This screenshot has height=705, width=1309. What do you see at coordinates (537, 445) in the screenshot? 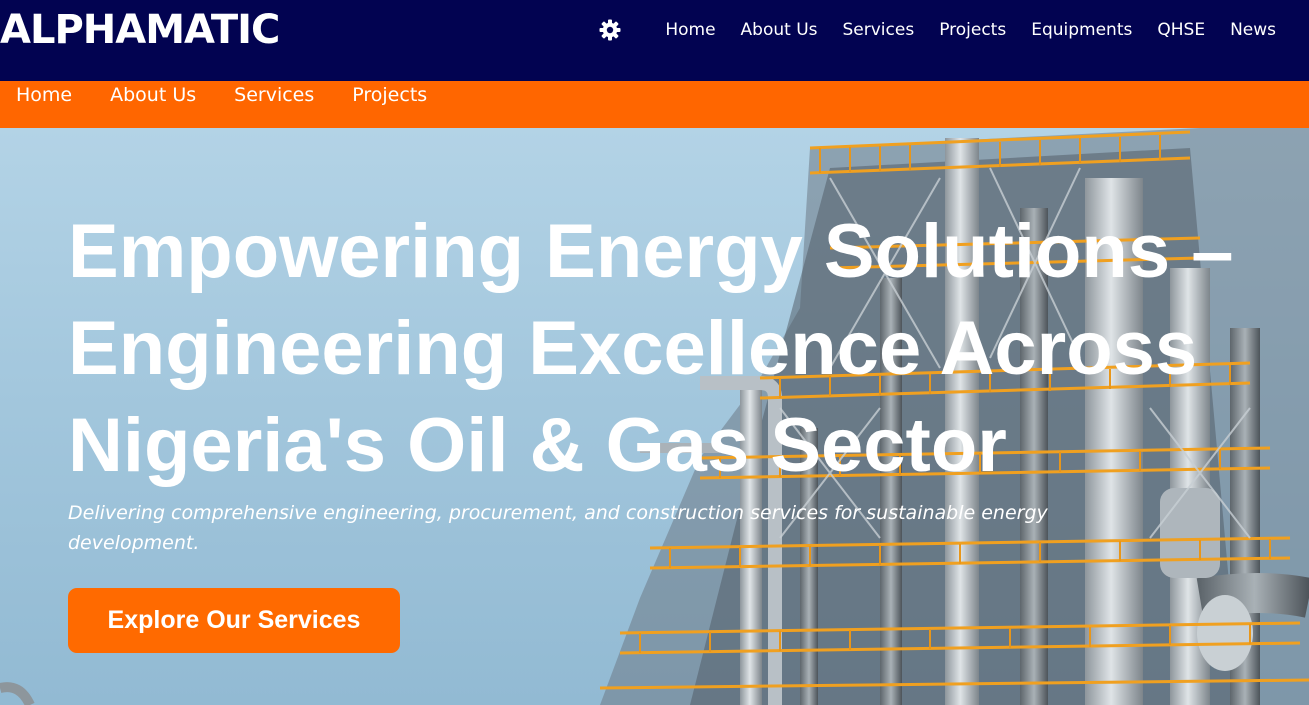
I see `hero-heading-line: Nigeria's Oil & Gas Sector` at bounding box center [537, 445].